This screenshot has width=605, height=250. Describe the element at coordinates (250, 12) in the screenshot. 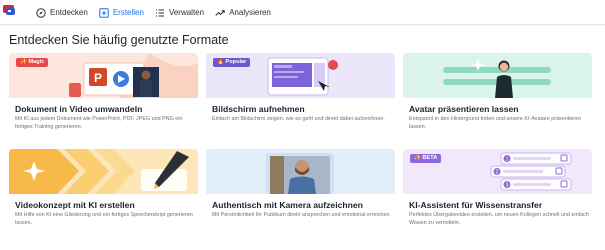

I see `nav-label: Analysieren` at that location.